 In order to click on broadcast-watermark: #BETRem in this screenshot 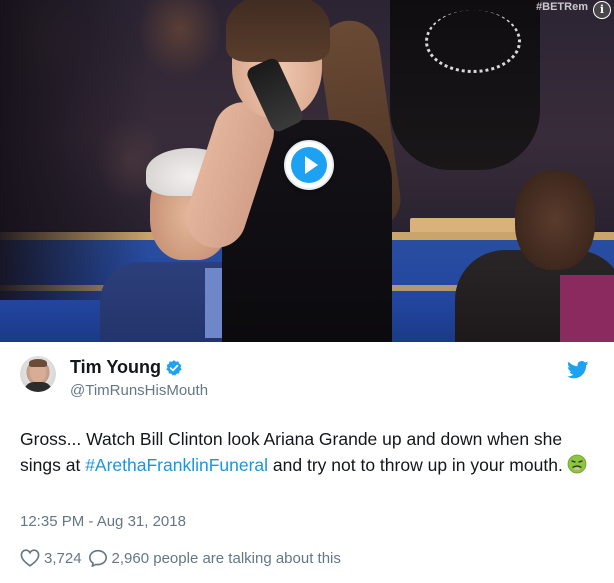, I will do `click(562, 7)`.